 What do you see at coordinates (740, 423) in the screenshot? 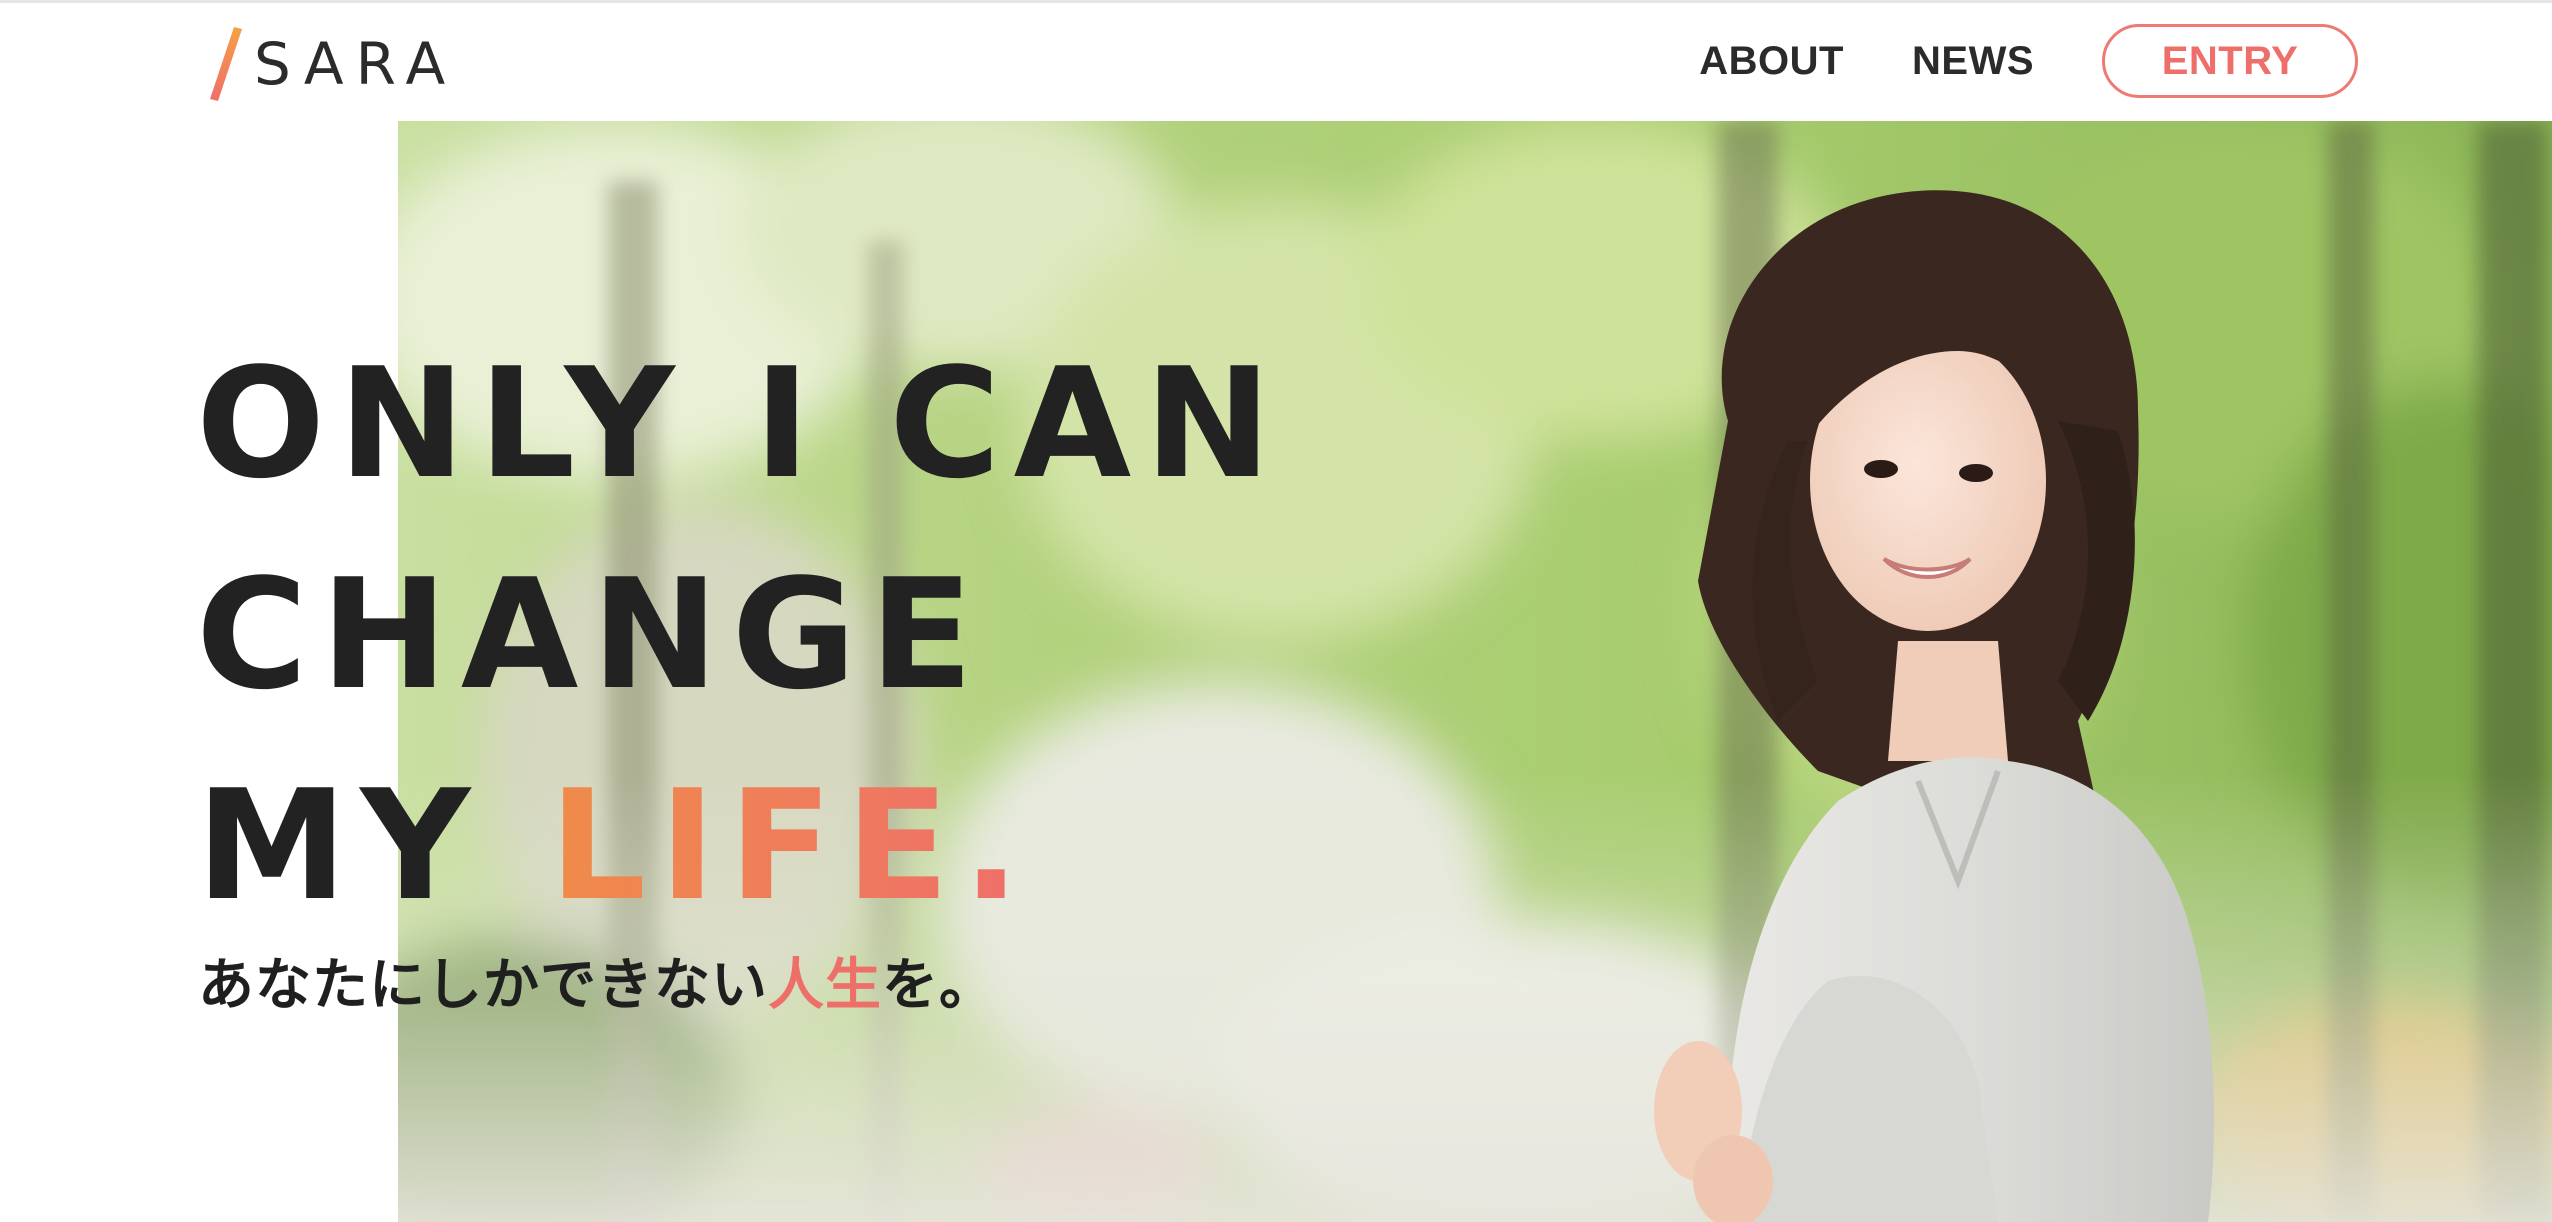
I see `headline-line-1: ONLY I CAN` at bounding box center [740, 423].